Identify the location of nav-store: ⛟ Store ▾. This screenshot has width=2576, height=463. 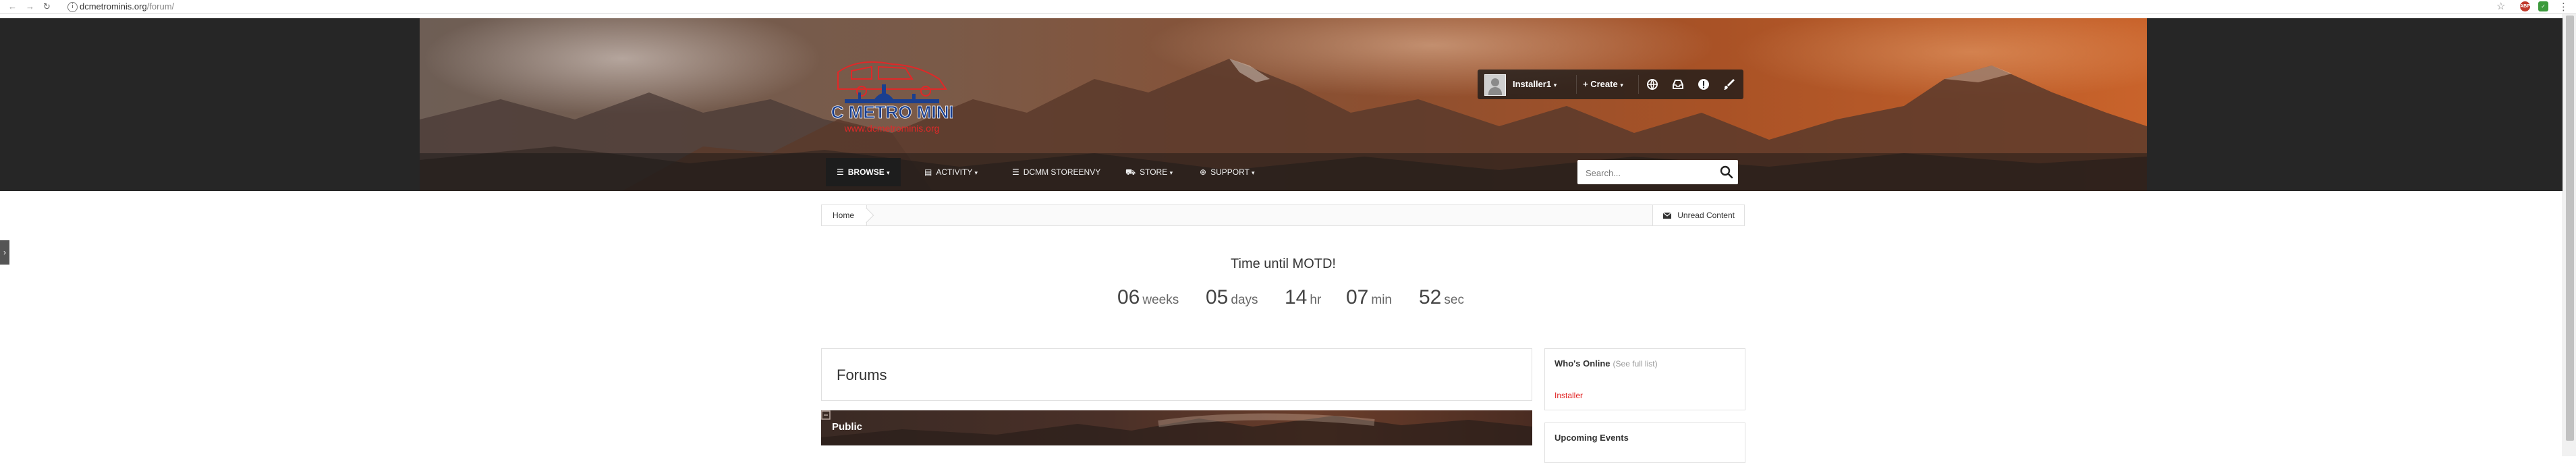
(1149, 172).